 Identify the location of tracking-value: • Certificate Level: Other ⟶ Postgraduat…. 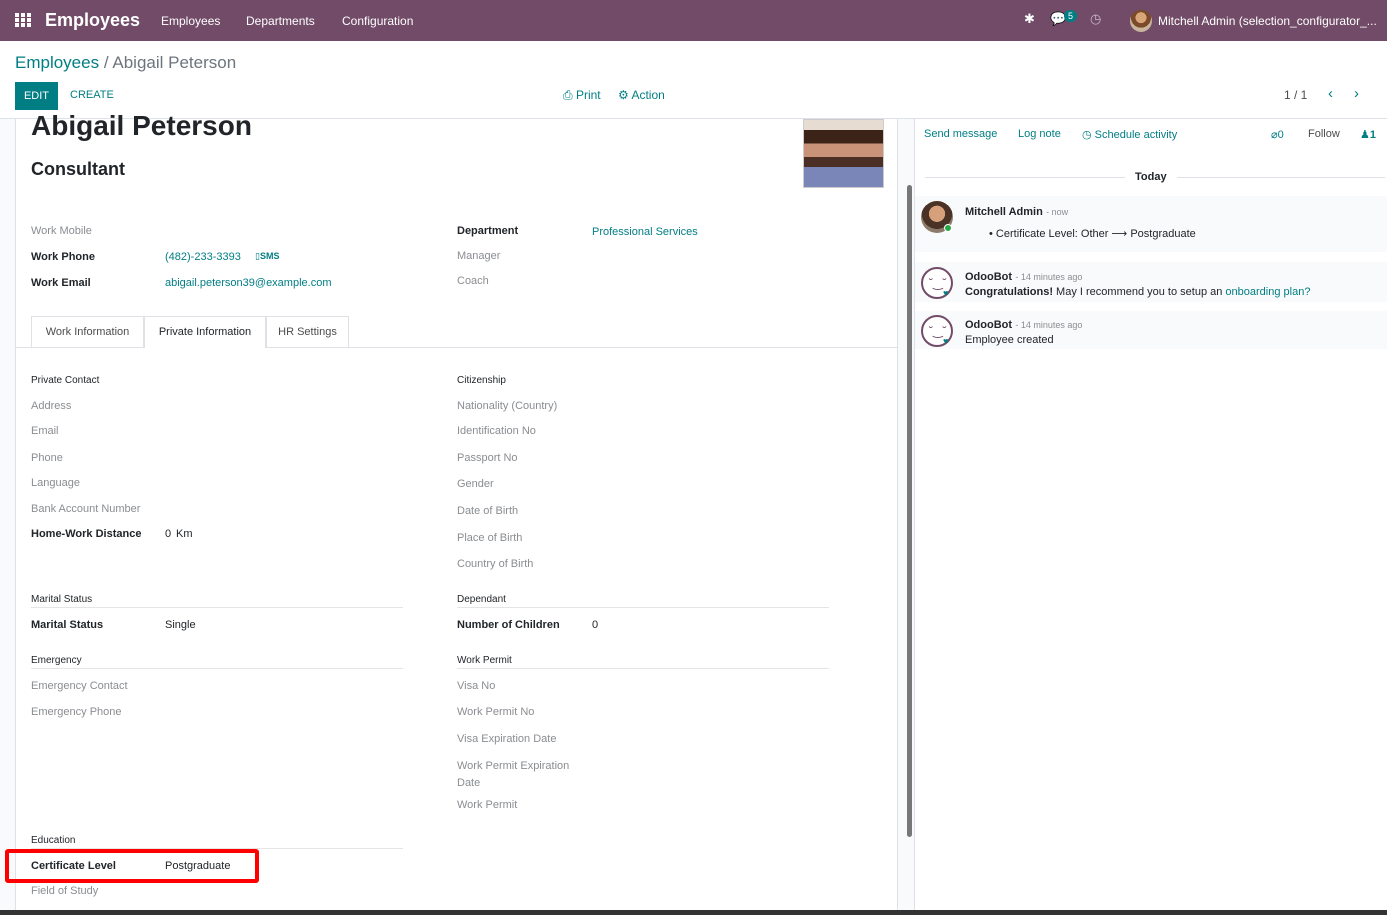
(1092, 234).